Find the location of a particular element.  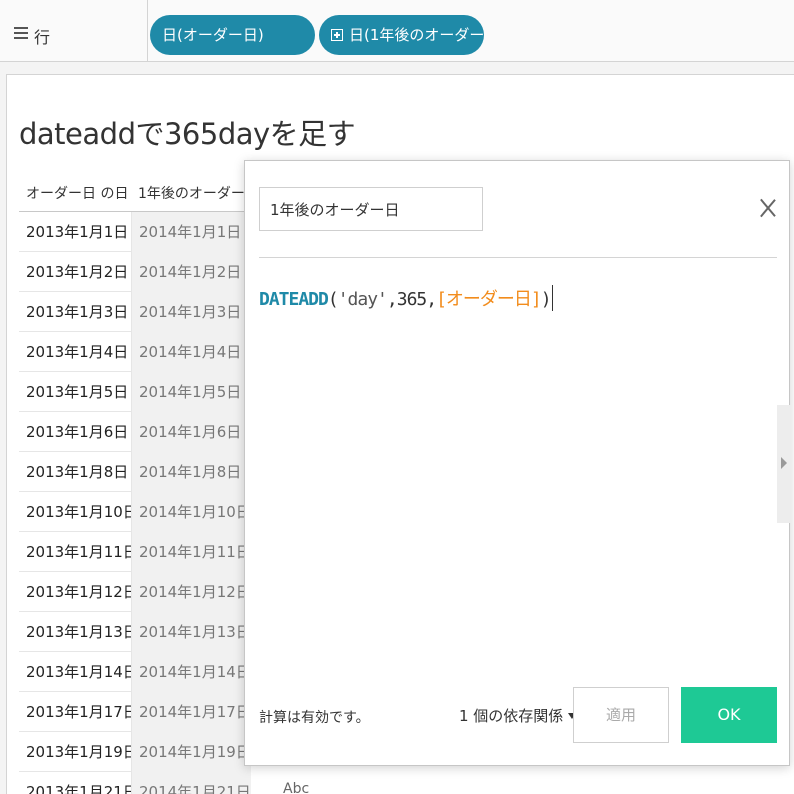

table-row: 2013年1月4日 2014年1月4日 is located at coordinates (135, 352).